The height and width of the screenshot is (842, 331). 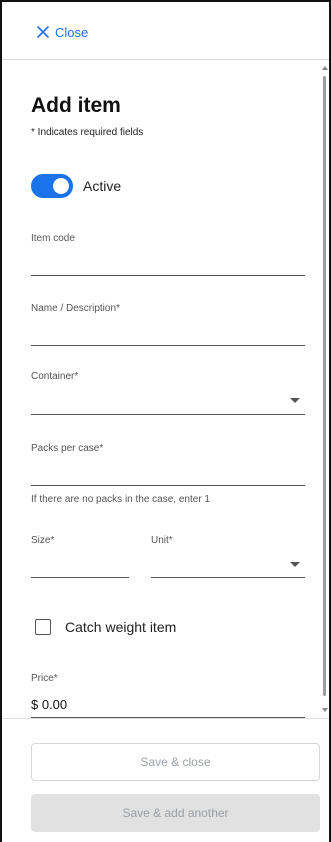 I want to click on item-code-label-text: Item code, so click(x=53, y=238).